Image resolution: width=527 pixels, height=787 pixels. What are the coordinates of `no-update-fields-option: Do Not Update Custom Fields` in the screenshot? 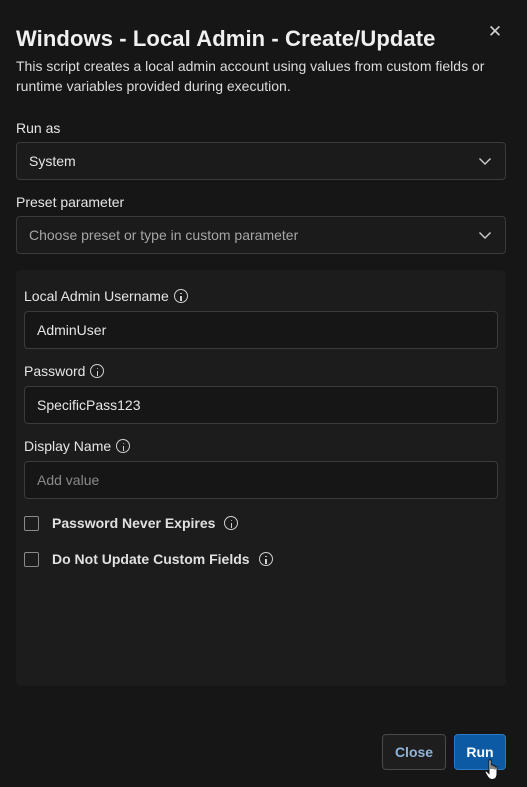 It's located at (148, 559).